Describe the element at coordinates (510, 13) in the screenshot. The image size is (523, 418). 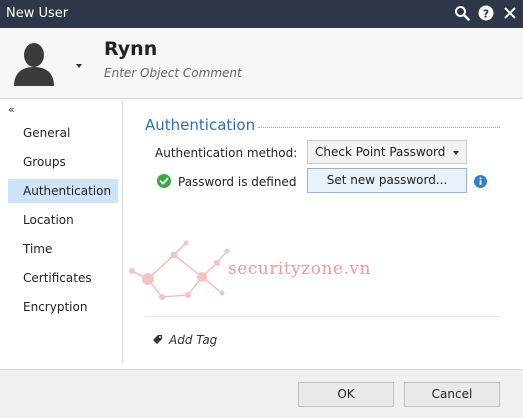
I see `close-icon` at that location.